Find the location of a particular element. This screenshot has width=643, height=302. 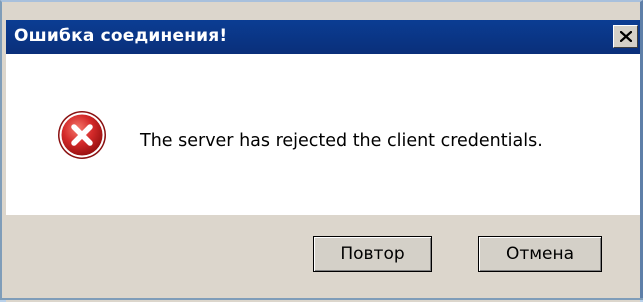

close-icon is located at coordinates (625, 36).